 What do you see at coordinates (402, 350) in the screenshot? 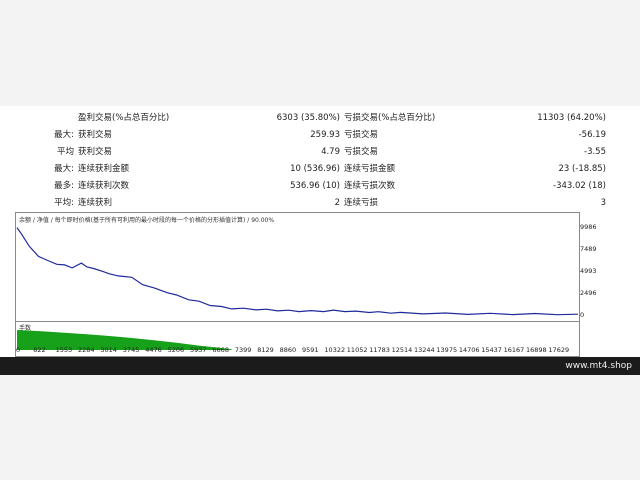
I see `x-tick-label: 12514` at bounding box center [402, 350].